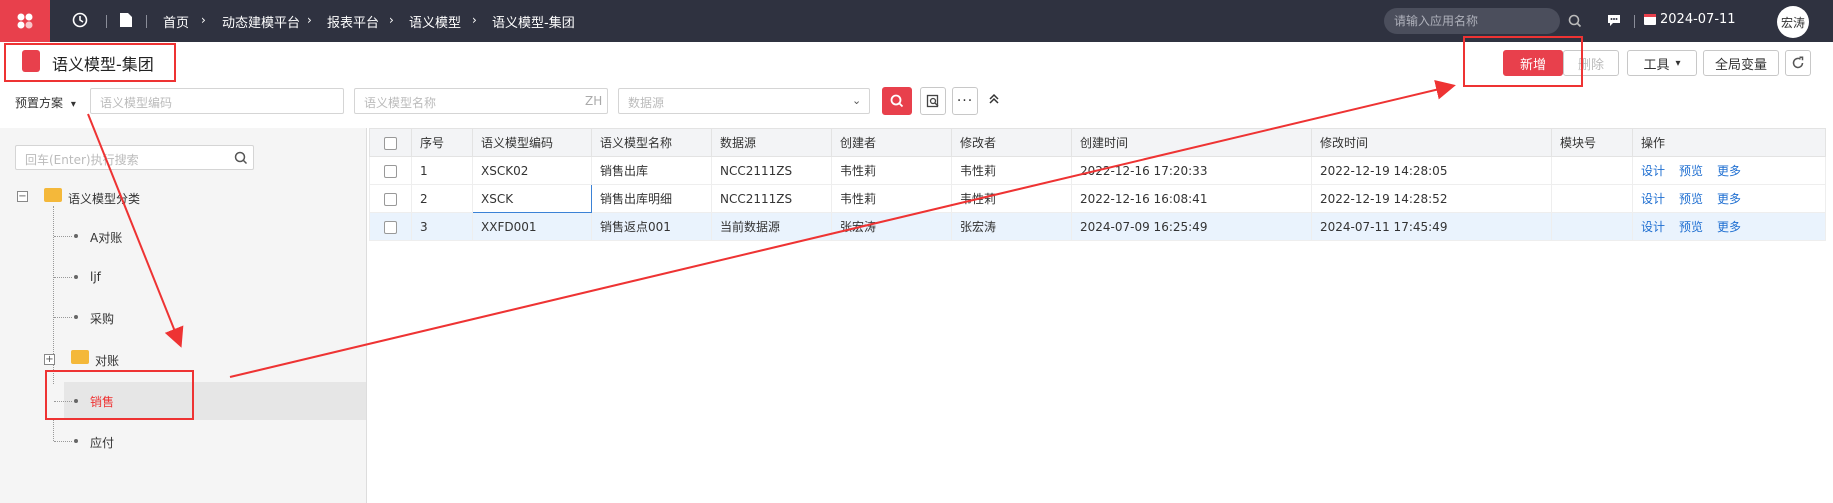 The height and width of the screenshot is (503, 1833). I want to click on history-icon, so click(81, 21).